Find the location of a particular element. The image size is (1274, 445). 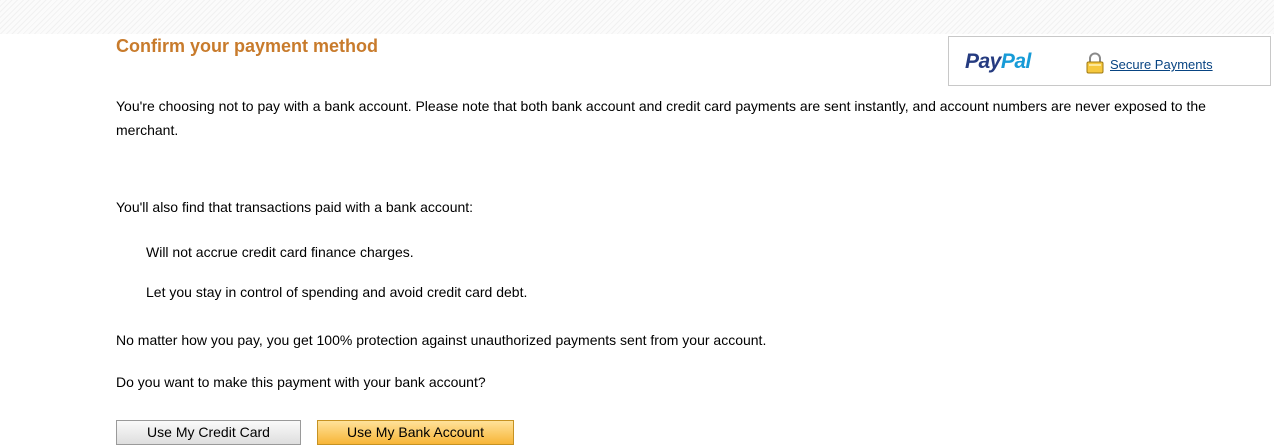

use-credit-card-button: Use My Credit Card is located at coordinates (208, 432).